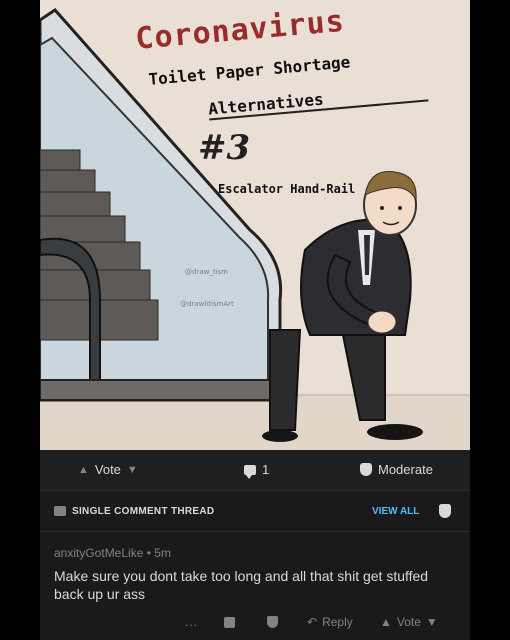  Describe the element at coordinates (405, 469) in the screenshot. I see `moderate-label: Moderate` at that location.